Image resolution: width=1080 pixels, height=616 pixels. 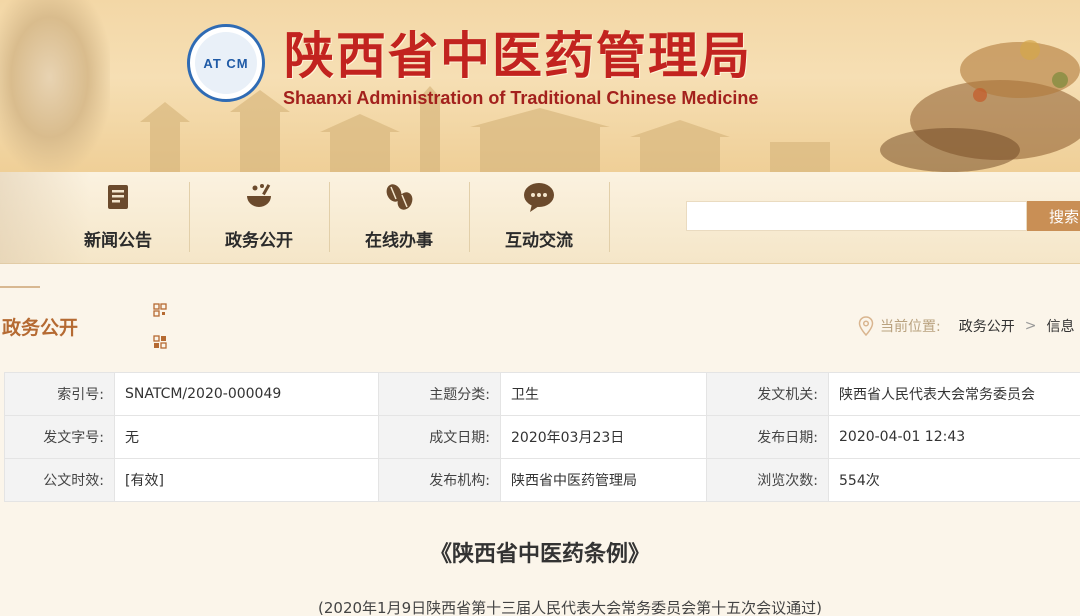 I want to click on info-value: 2020年03月23日, so click(x=603, y=437).